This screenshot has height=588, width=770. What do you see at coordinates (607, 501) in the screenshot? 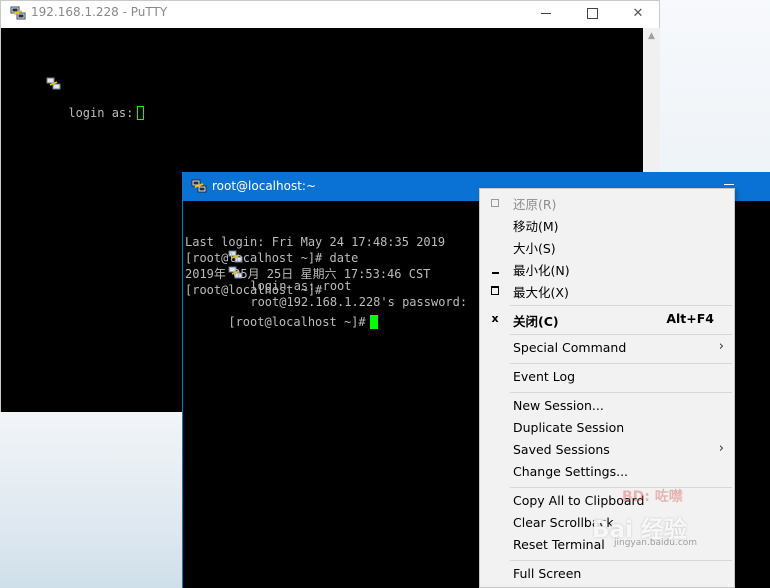
I see `menu-item-copy-all: Copy All to Clipboard` at bounding box center [607, 501].